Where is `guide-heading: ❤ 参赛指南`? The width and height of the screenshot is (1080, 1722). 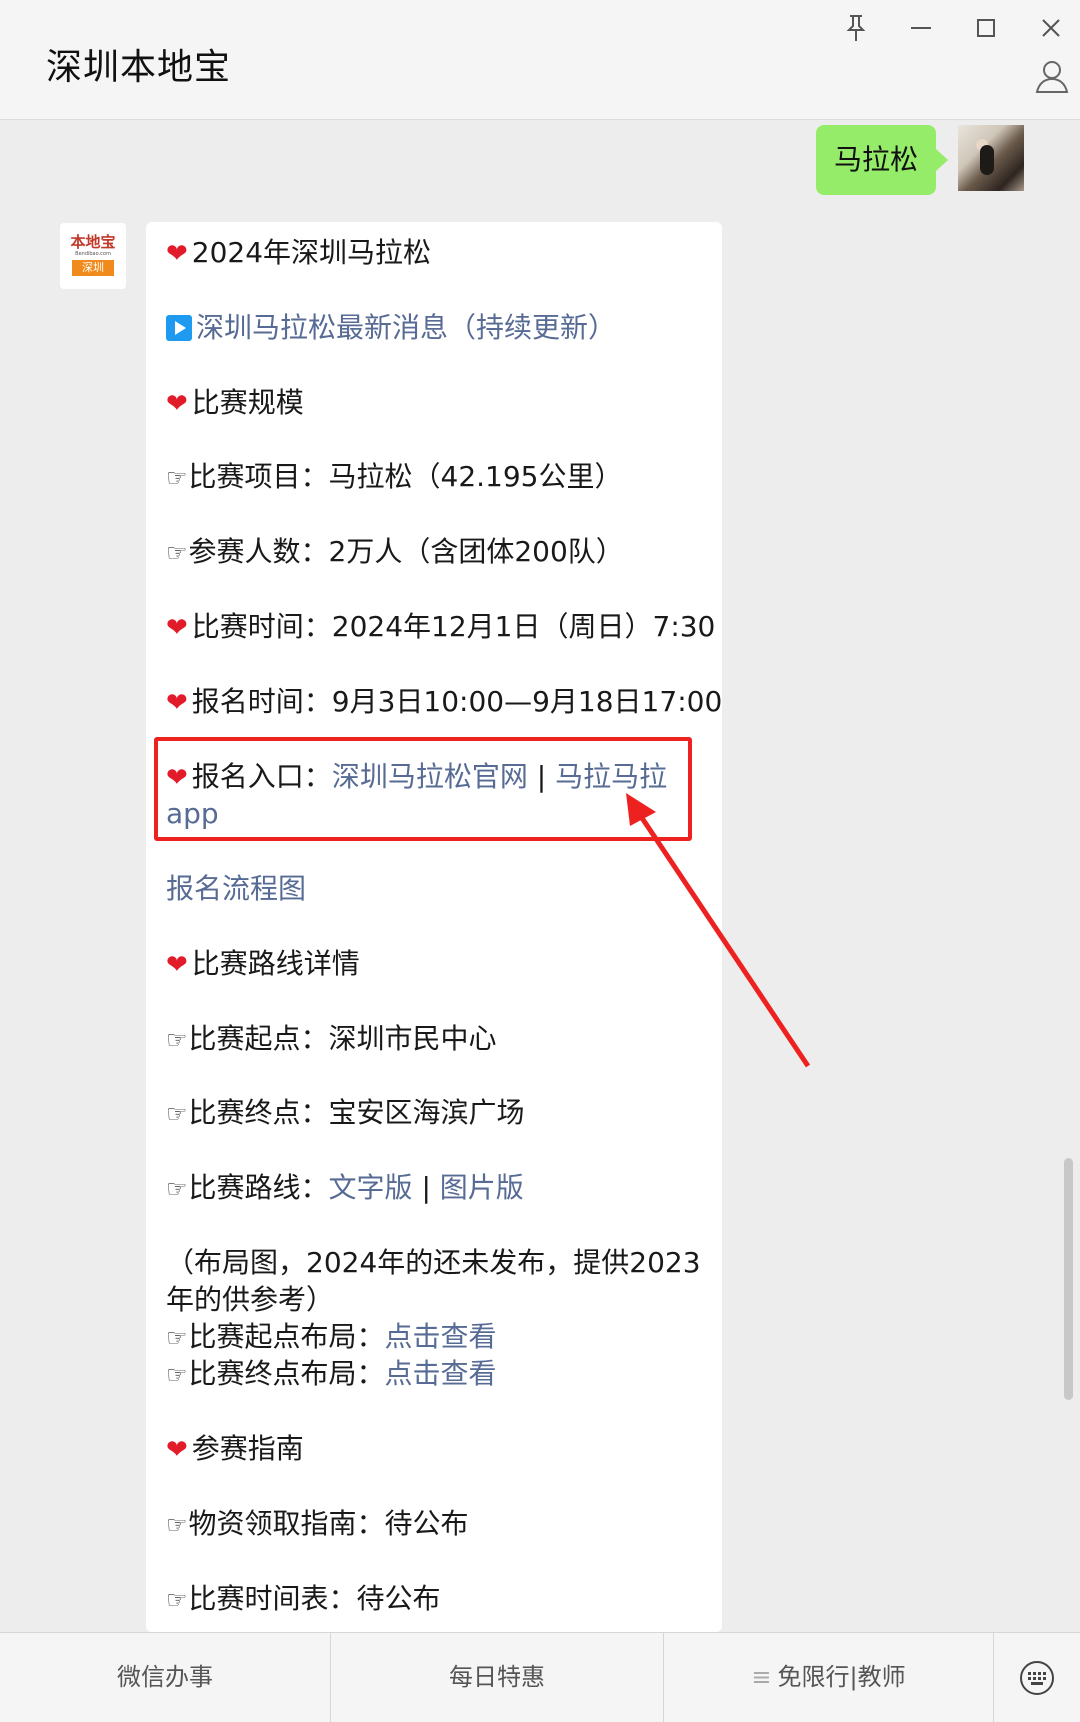 guide-heading: ❤ 参赛指南 is located at coordinates (235, 1448).